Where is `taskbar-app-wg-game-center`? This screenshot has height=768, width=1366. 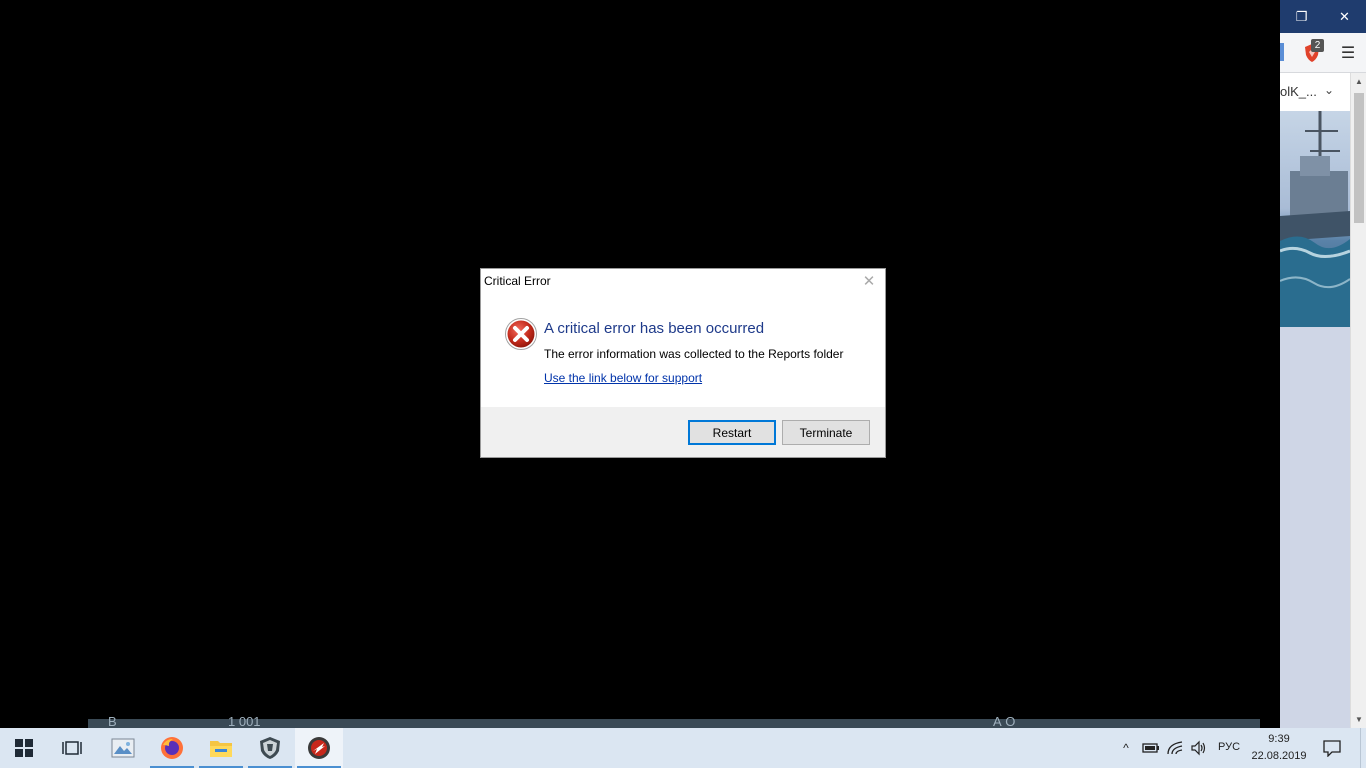 taskbar-app-wg-game-center is located at coordinates (319, 748).